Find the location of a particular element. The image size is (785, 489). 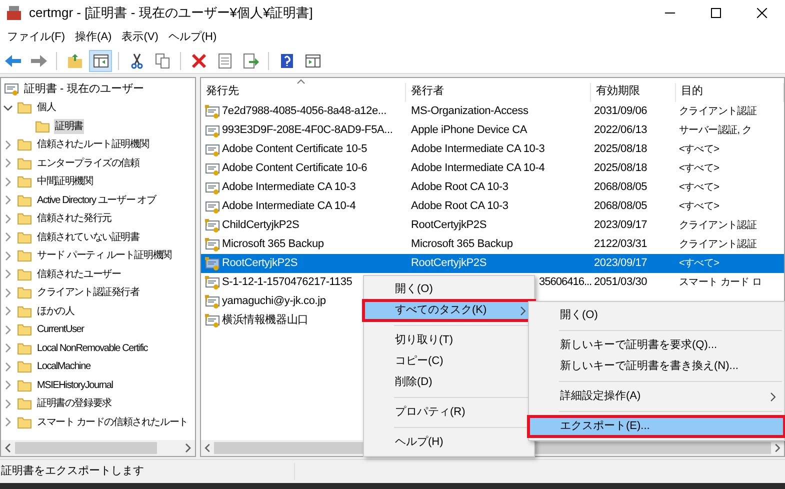

window-title: certmgr - [証明書 - 現在のユーザー¥個人¥証明書] is located at coordinates (171, 13).